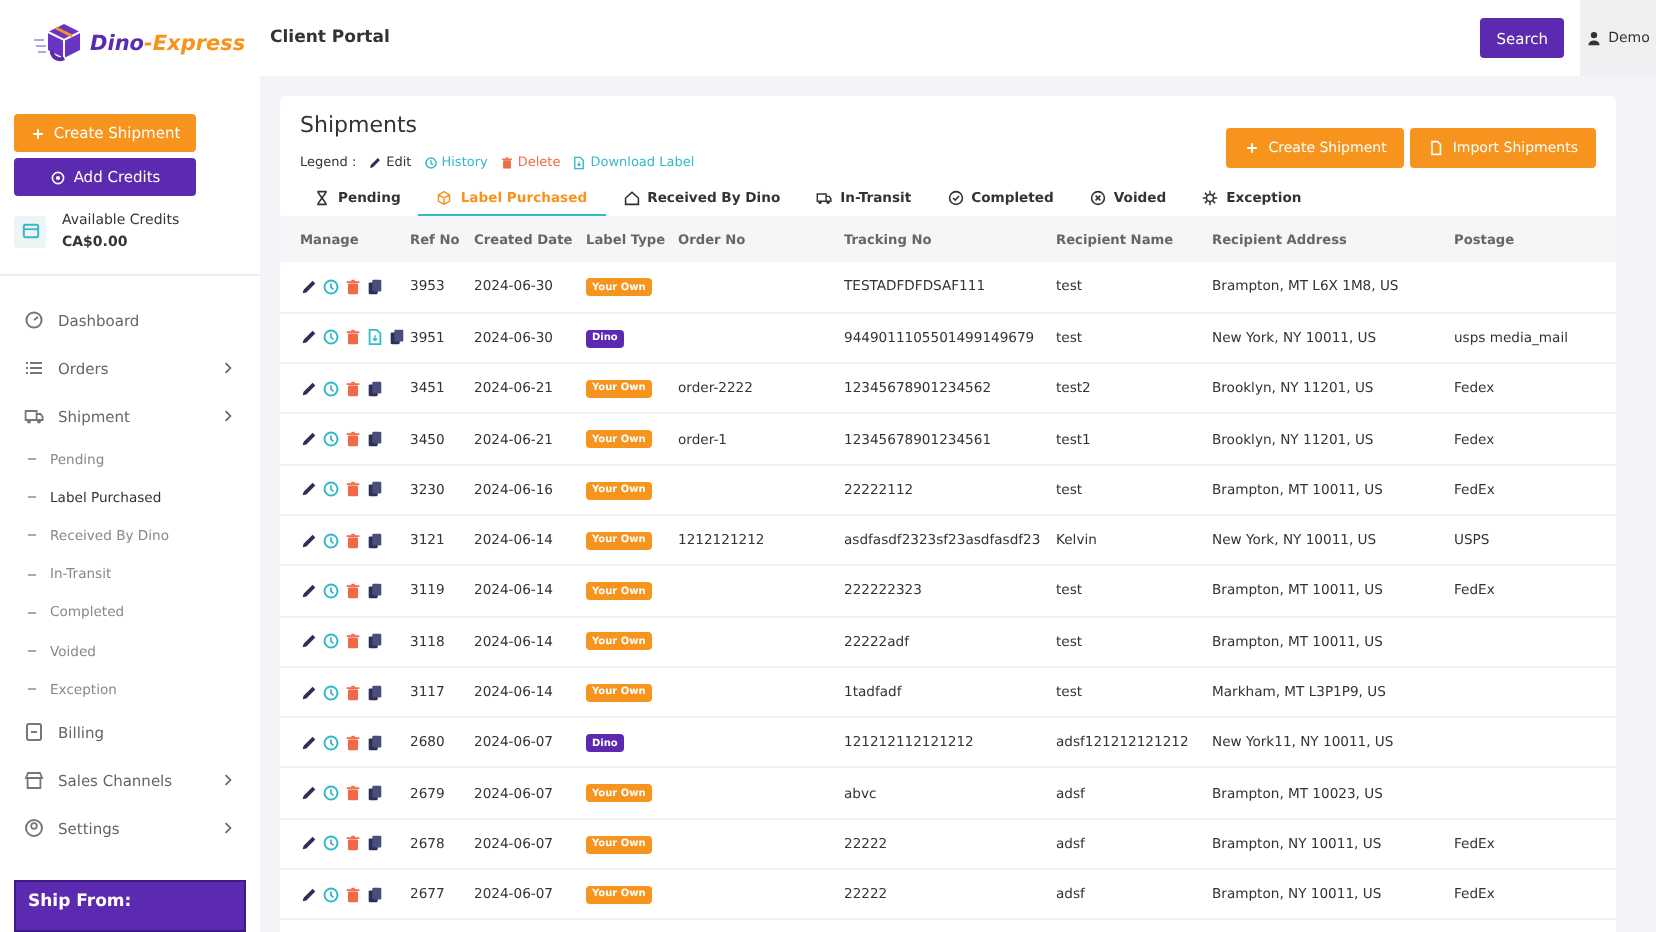 The height and width of the screenshot is (932, 1656). What do you see at coordinates (322, 197) in the screenshot?
I see `hourglass-icon` at bounding box center [322, 197].